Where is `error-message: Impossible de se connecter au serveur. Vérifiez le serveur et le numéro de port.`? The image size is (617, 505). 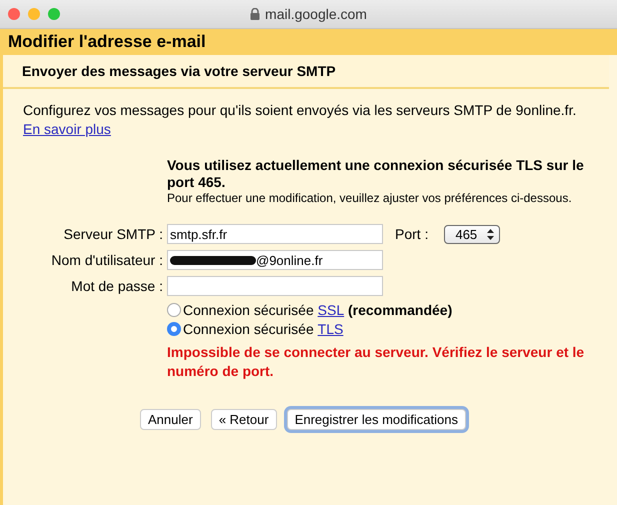
error-message: Impossible de se connecter au serveur. Vérifiez le serveur et le numéro de port. is located at coordinates (376, 362).